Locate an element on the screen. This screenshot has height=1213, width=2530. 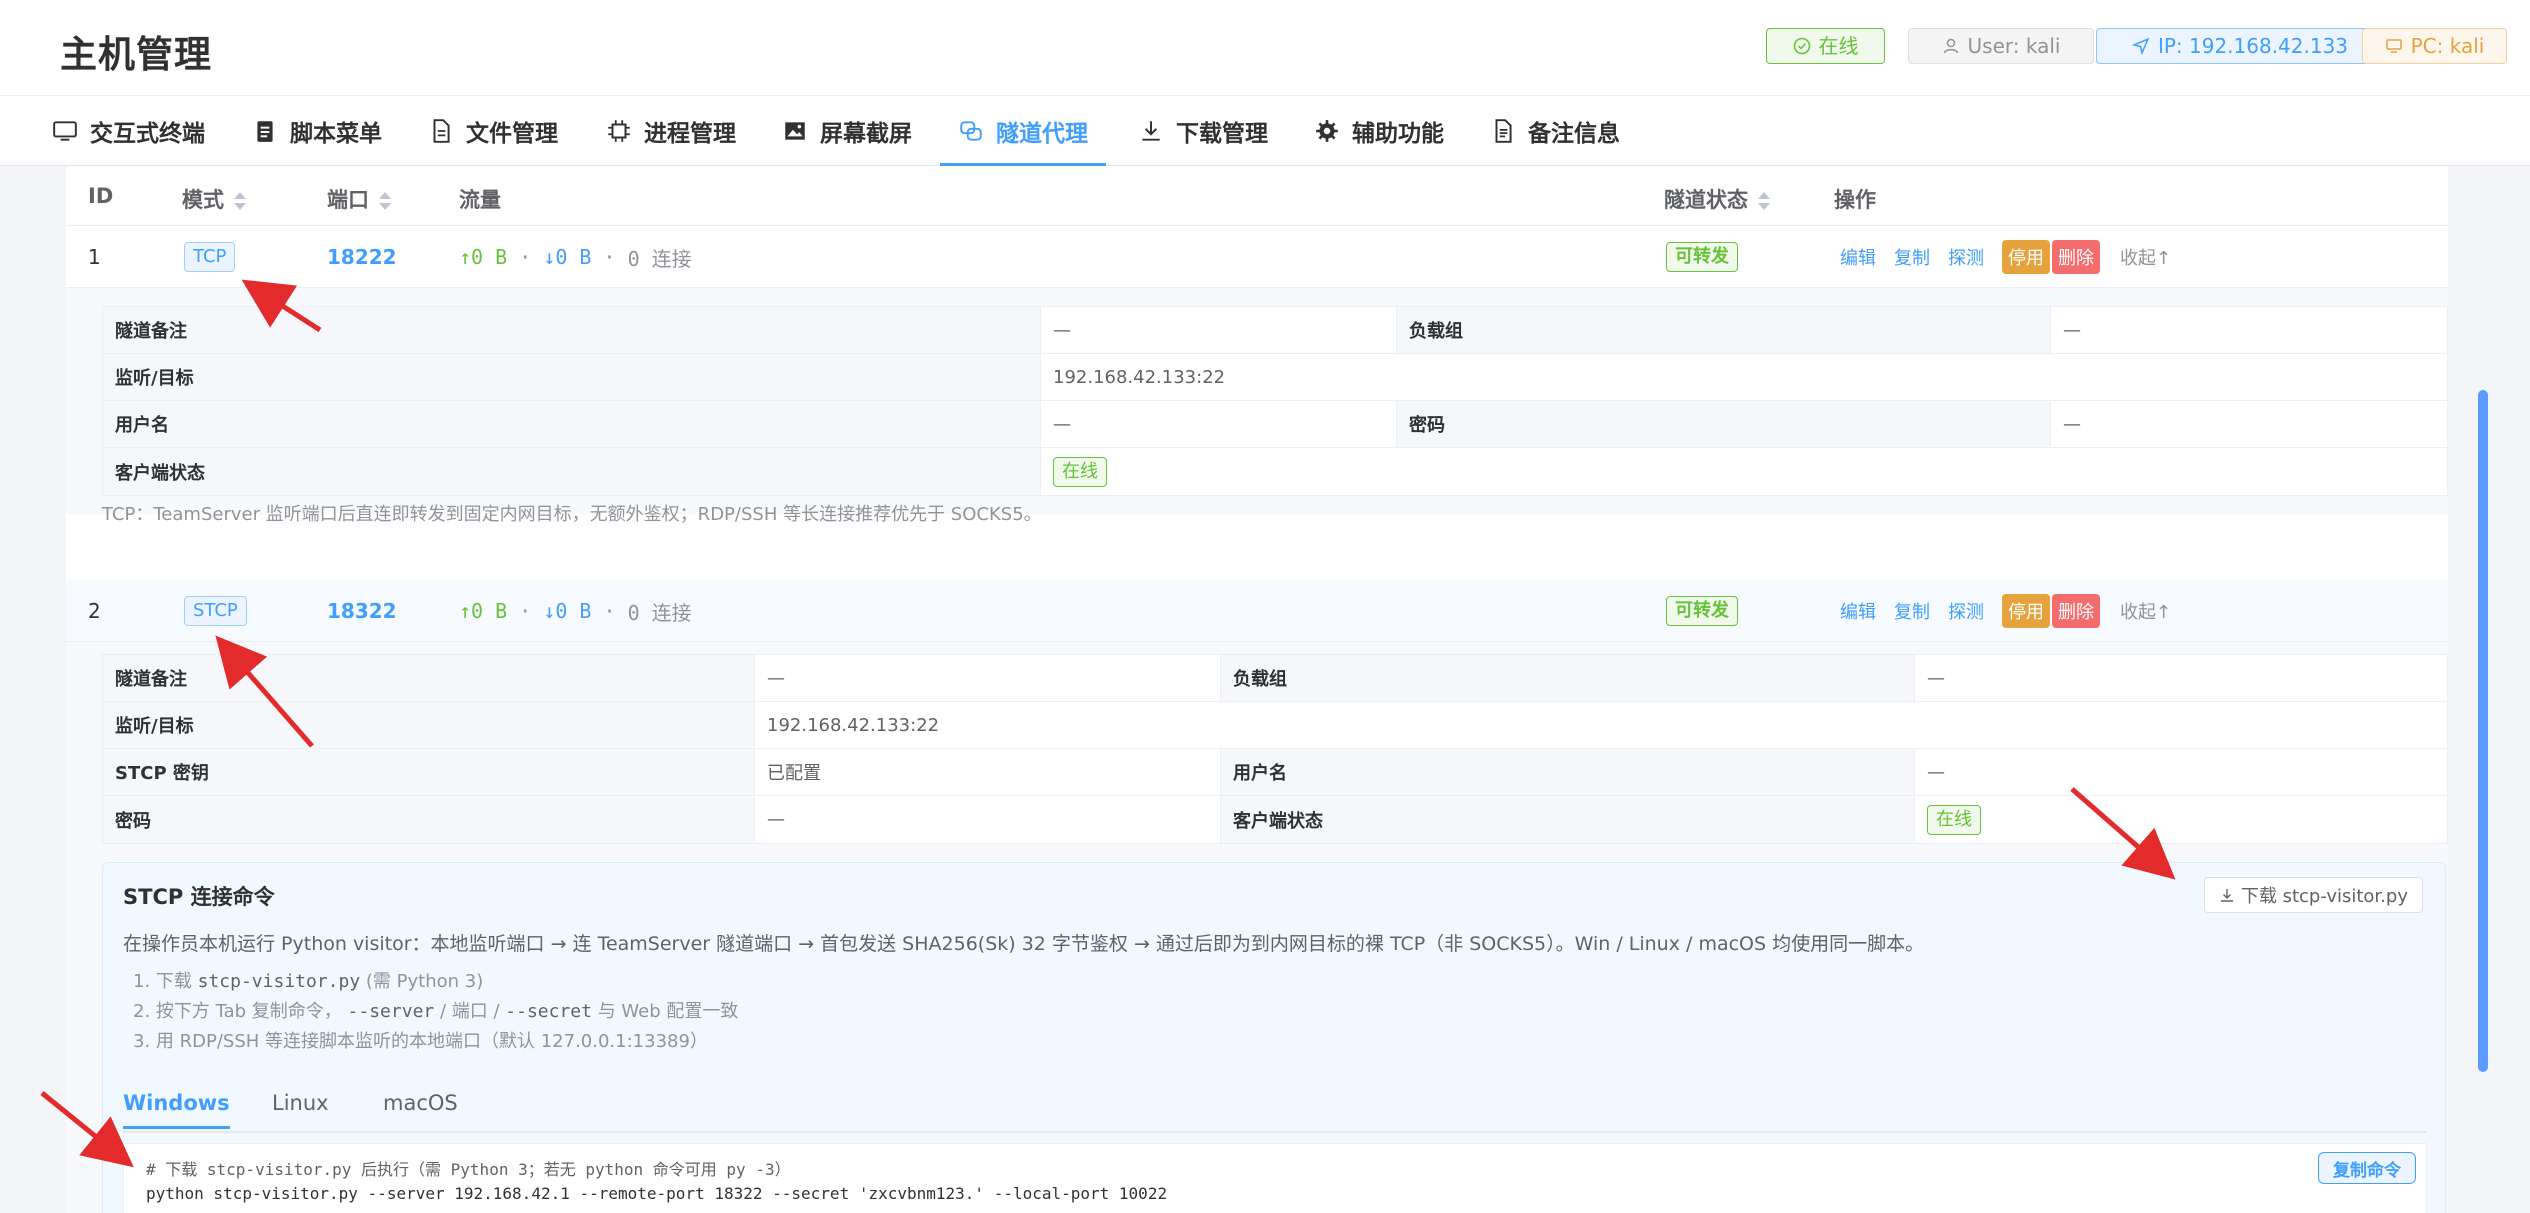
row-id: 1 is located at coordinates (94, 257).